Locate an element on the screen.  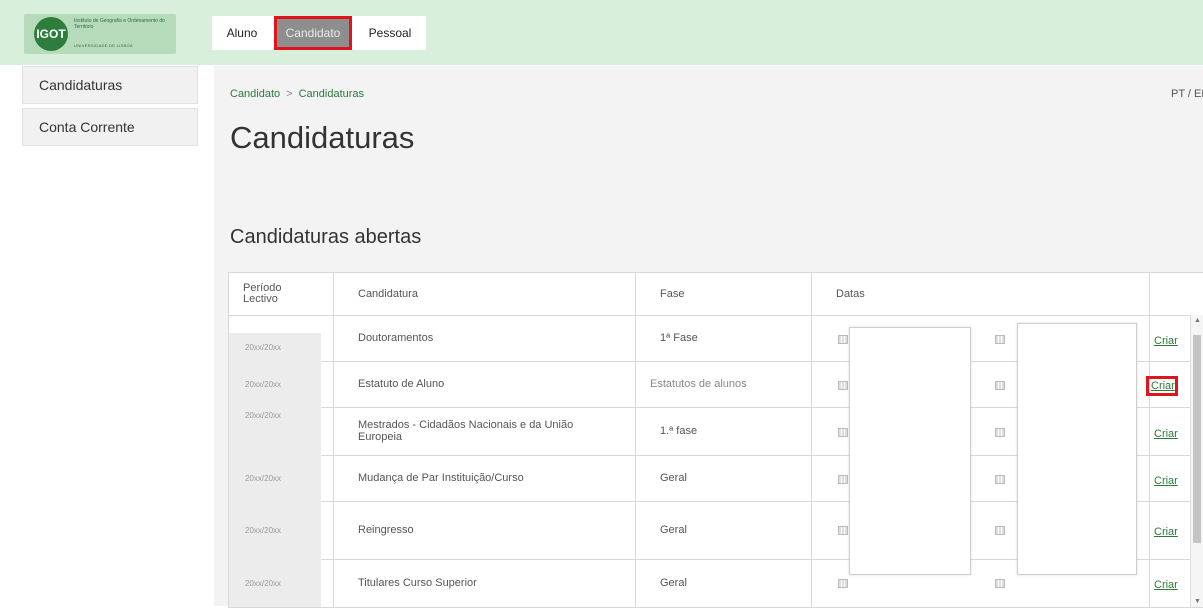
candidatura-cell: Estatuto de Aluno is located at coordinates (485, 384).